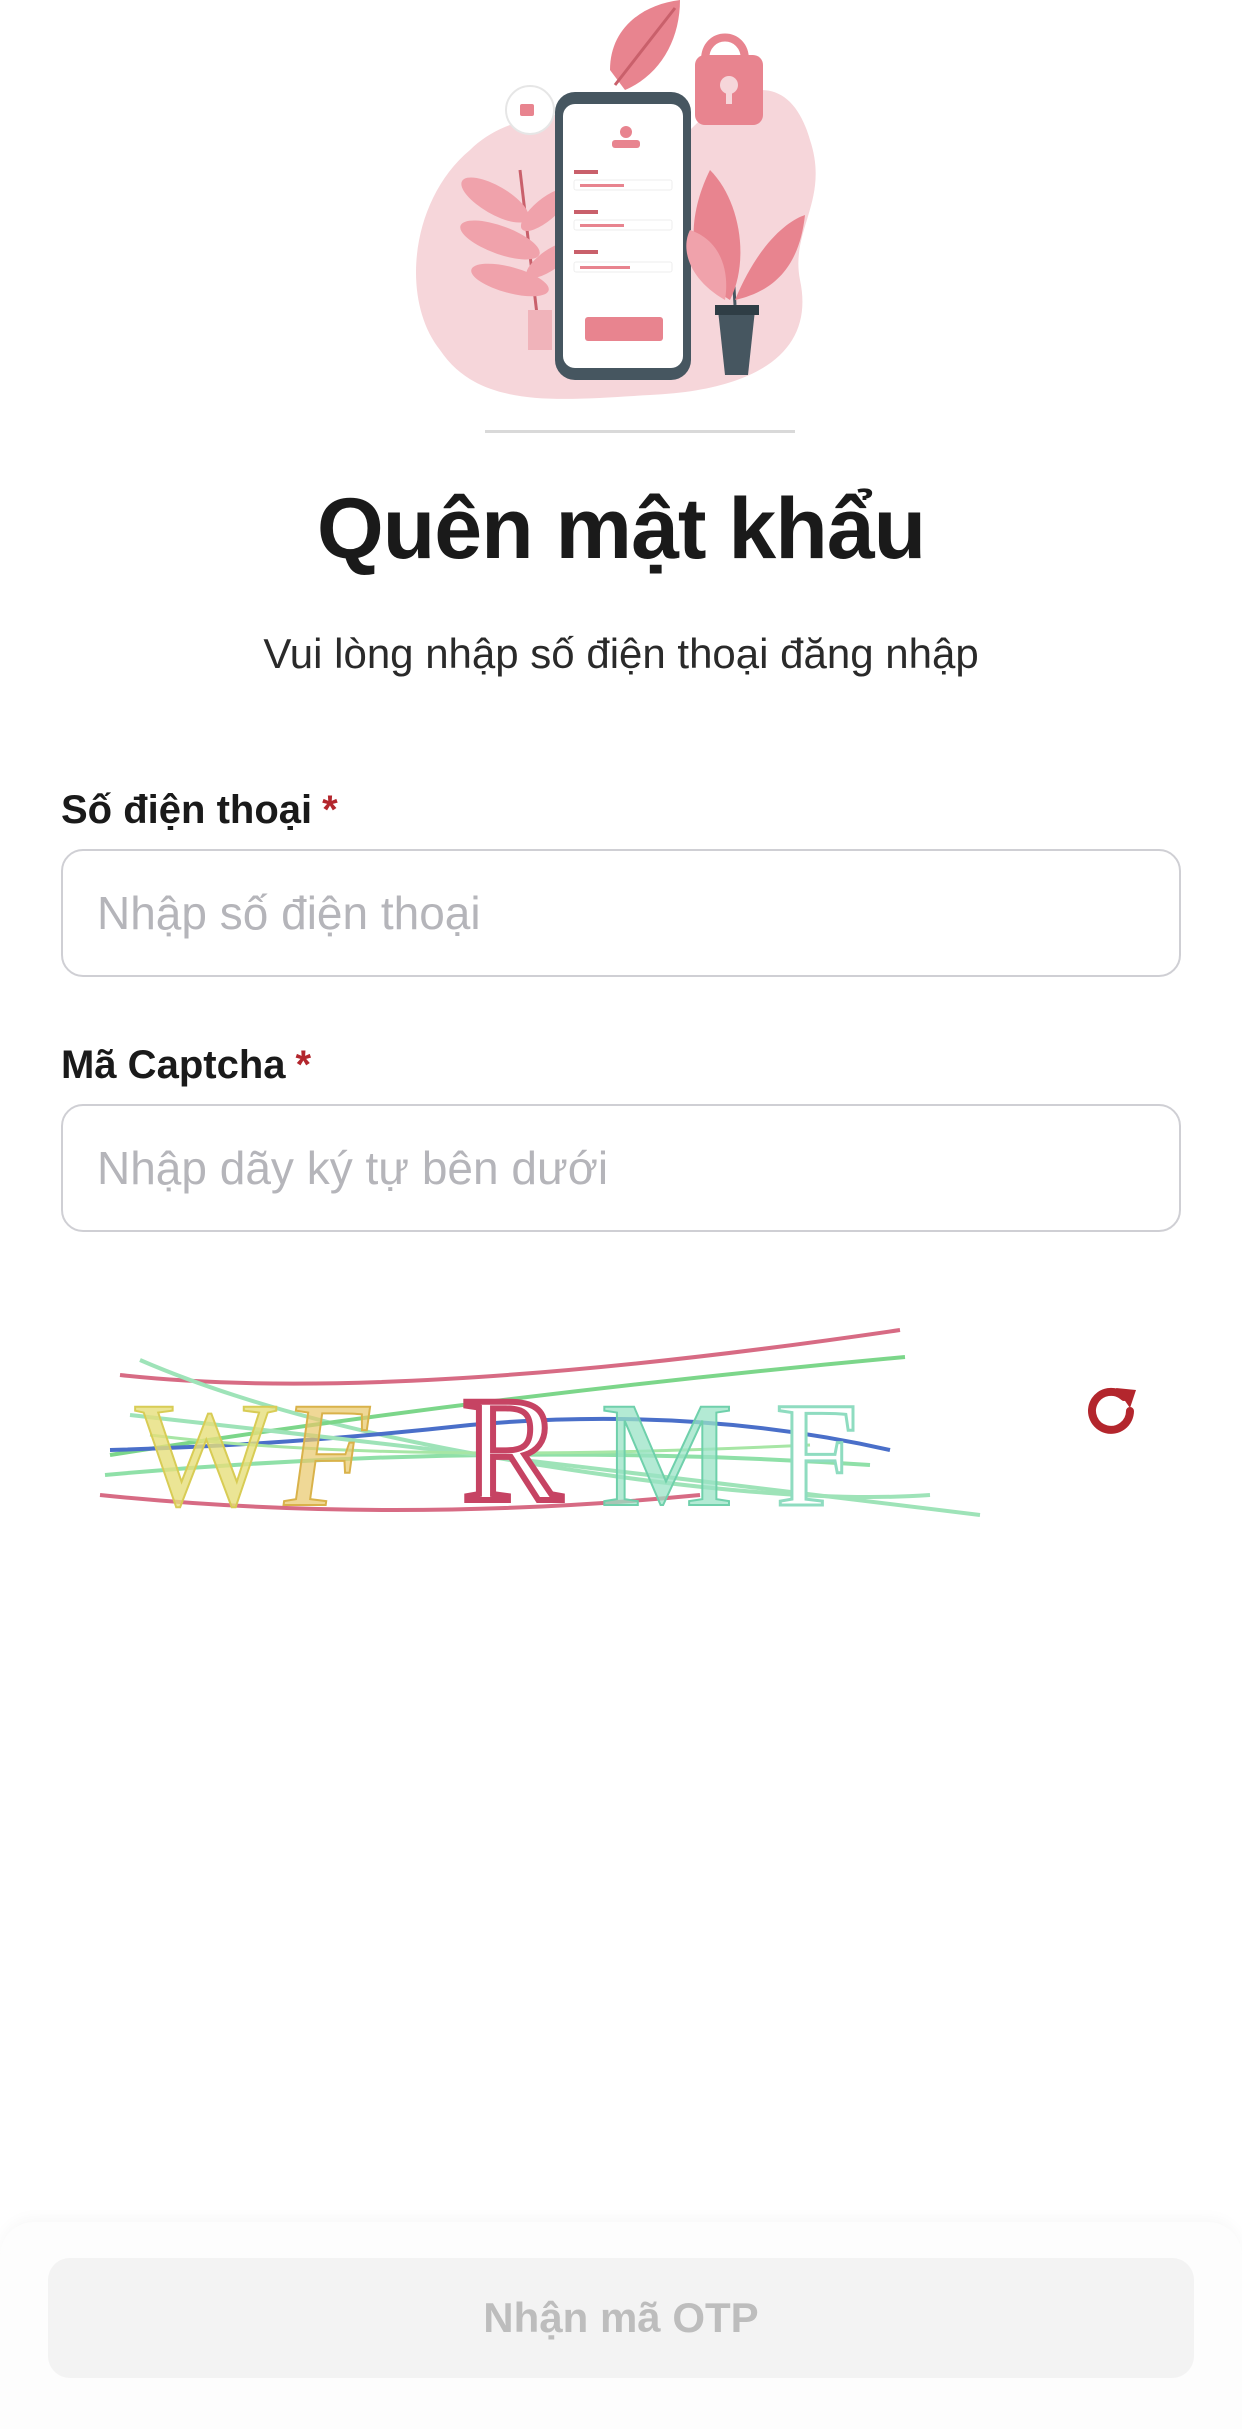 The image size is (1242, 2429). What do you see at coordinates (187, 810) in the screenshot?
I see `phone-label-text: Số điện thoại` at bounding box center [187, 810].